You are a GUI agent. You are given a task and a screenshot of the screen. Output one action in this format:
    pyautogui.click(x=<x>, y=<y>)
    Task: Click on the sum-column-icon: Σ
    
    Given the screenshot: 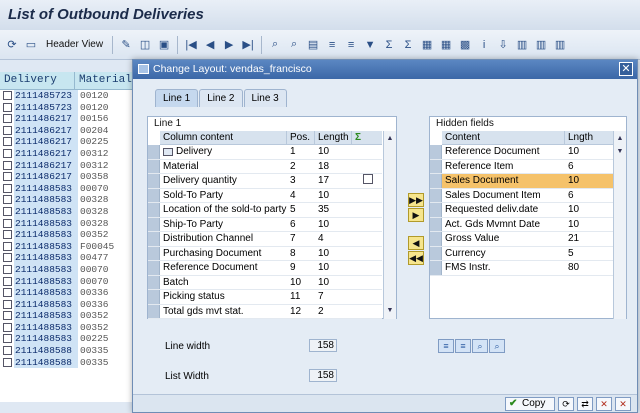 What is the action you would take?
    pyautogui.click(x=367, y=137)
    